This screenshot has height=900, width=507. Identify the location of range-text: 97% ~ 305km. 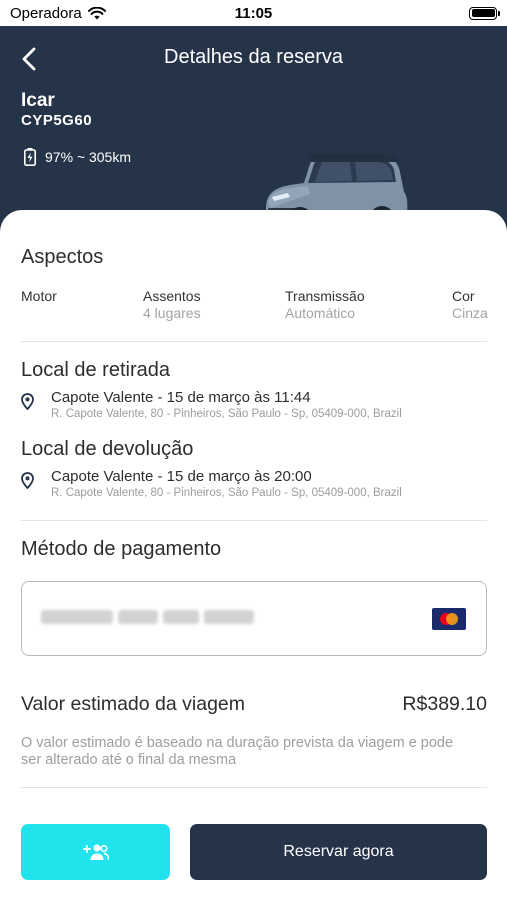
(88, 157).